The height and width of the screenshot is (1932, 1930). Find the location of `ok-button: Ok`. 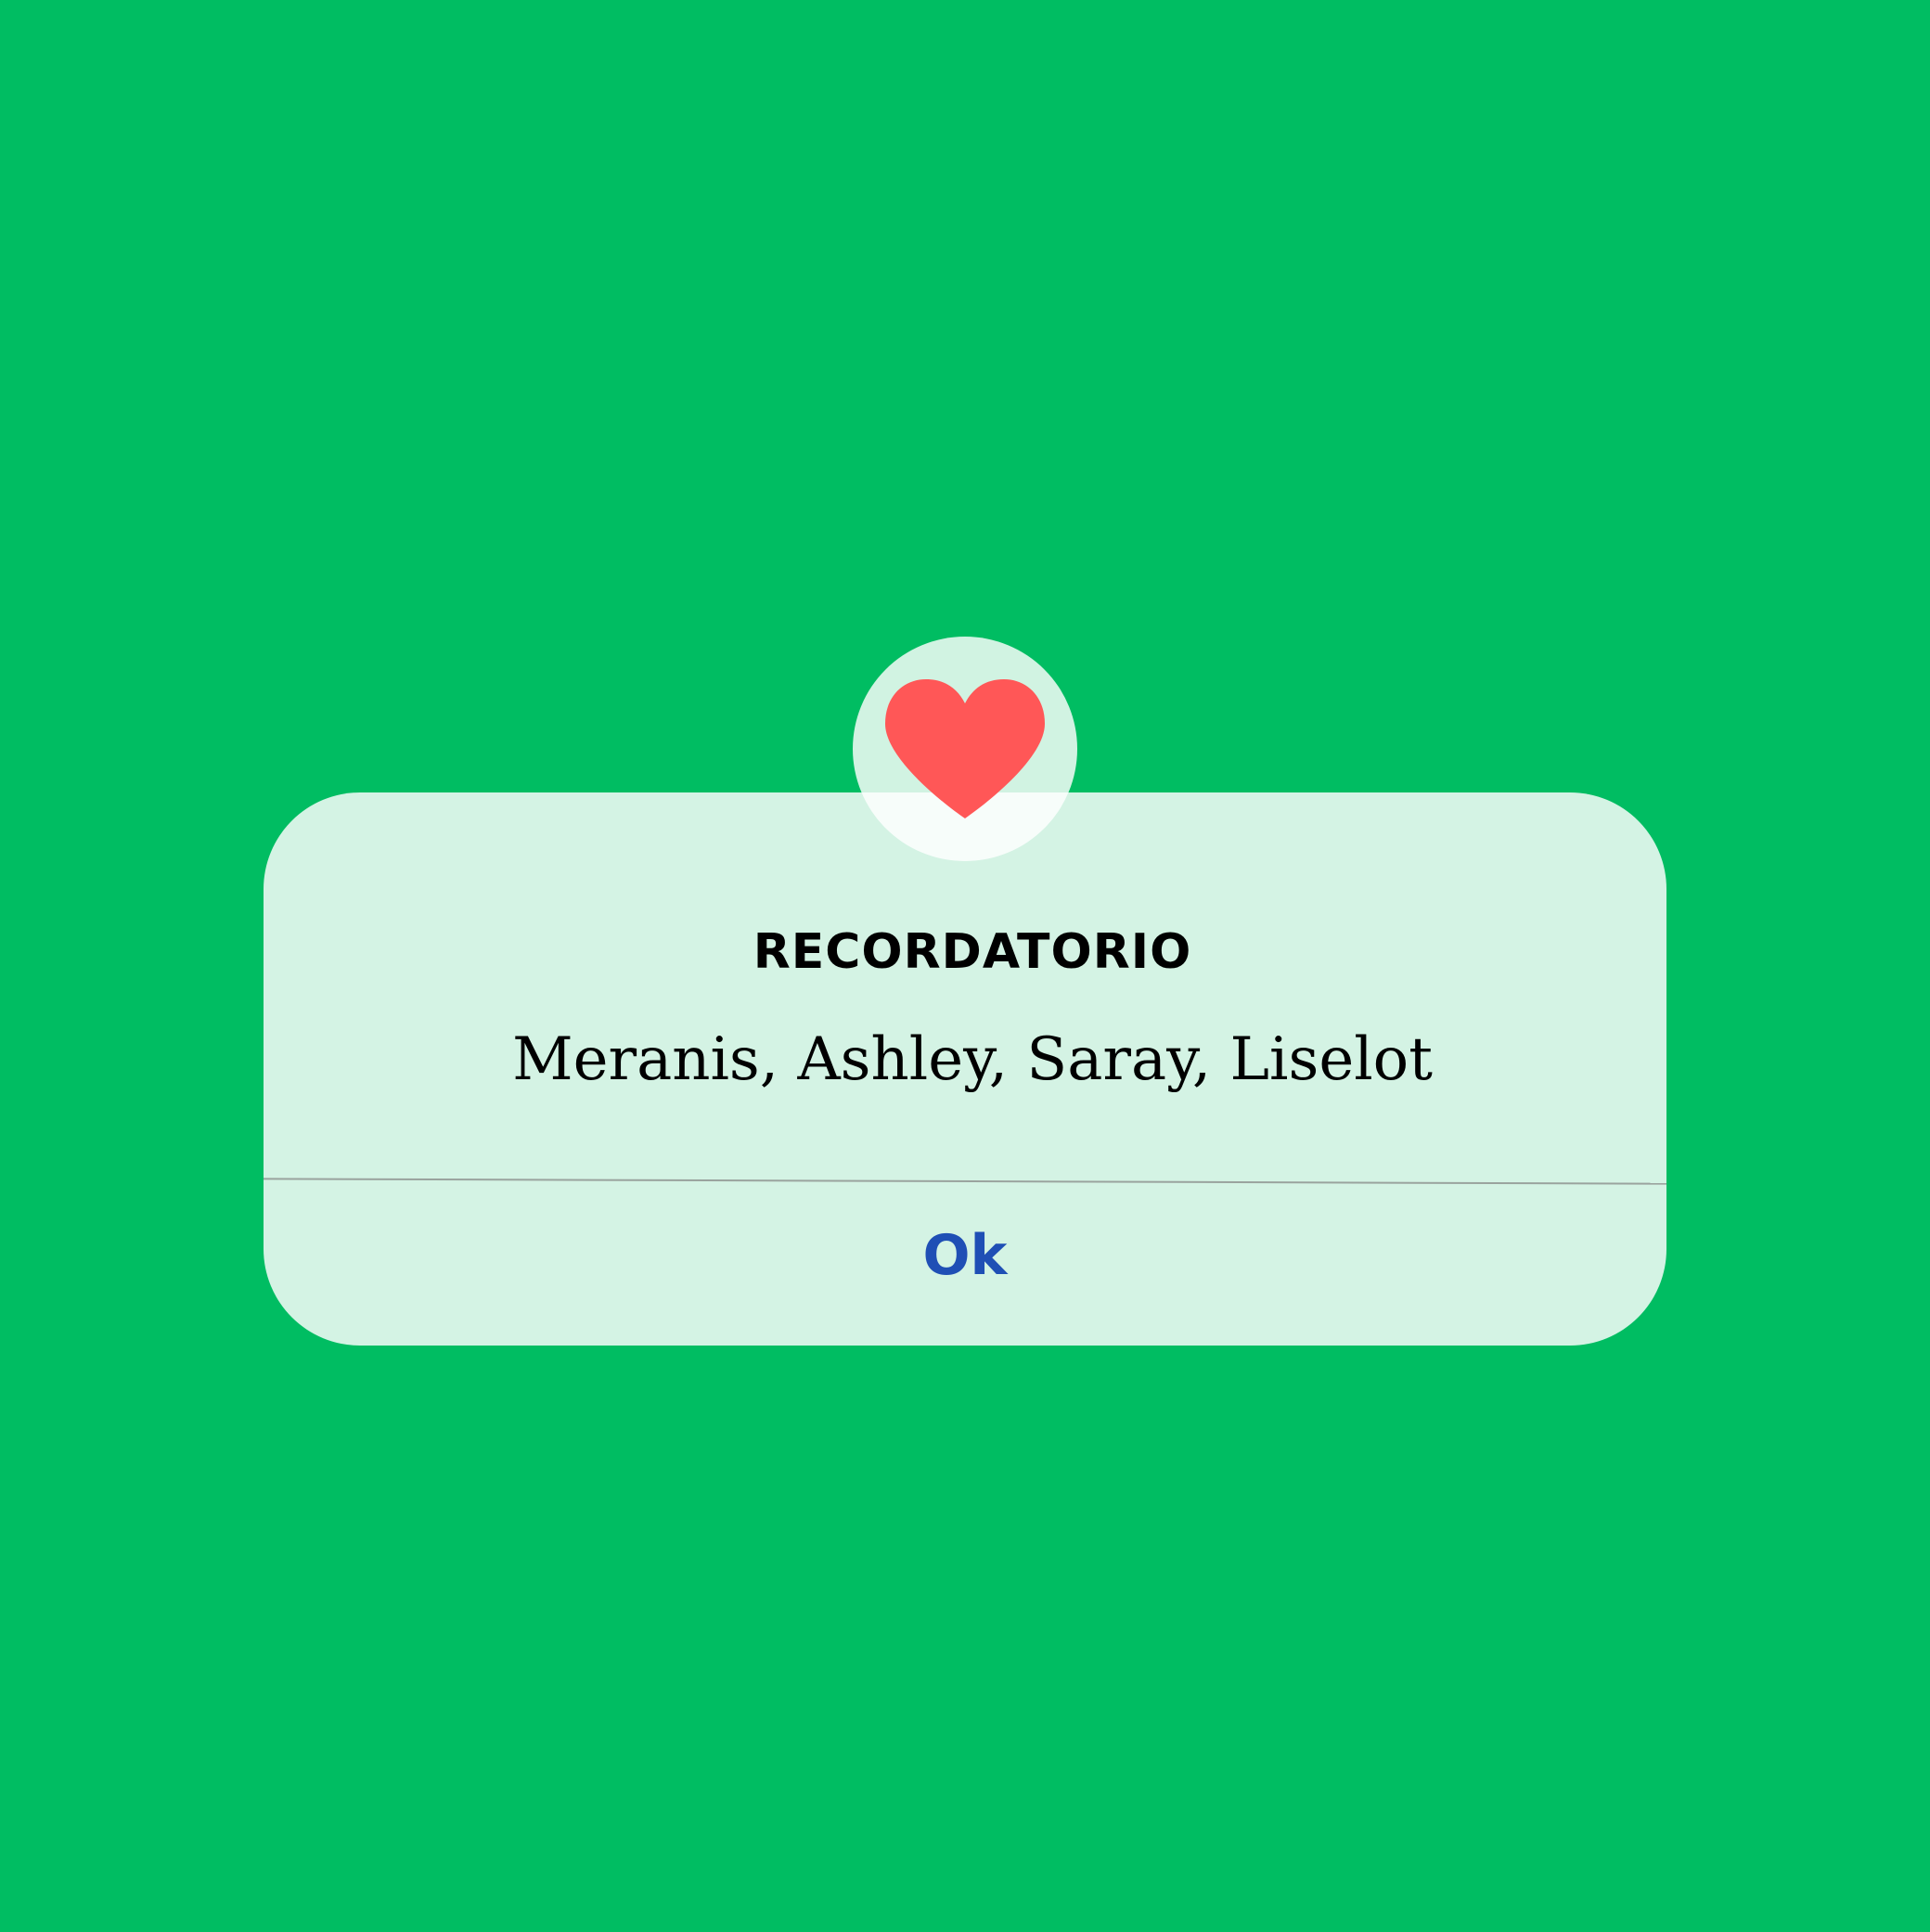

ok-button: Ok is located at coordinates (965, 1265).